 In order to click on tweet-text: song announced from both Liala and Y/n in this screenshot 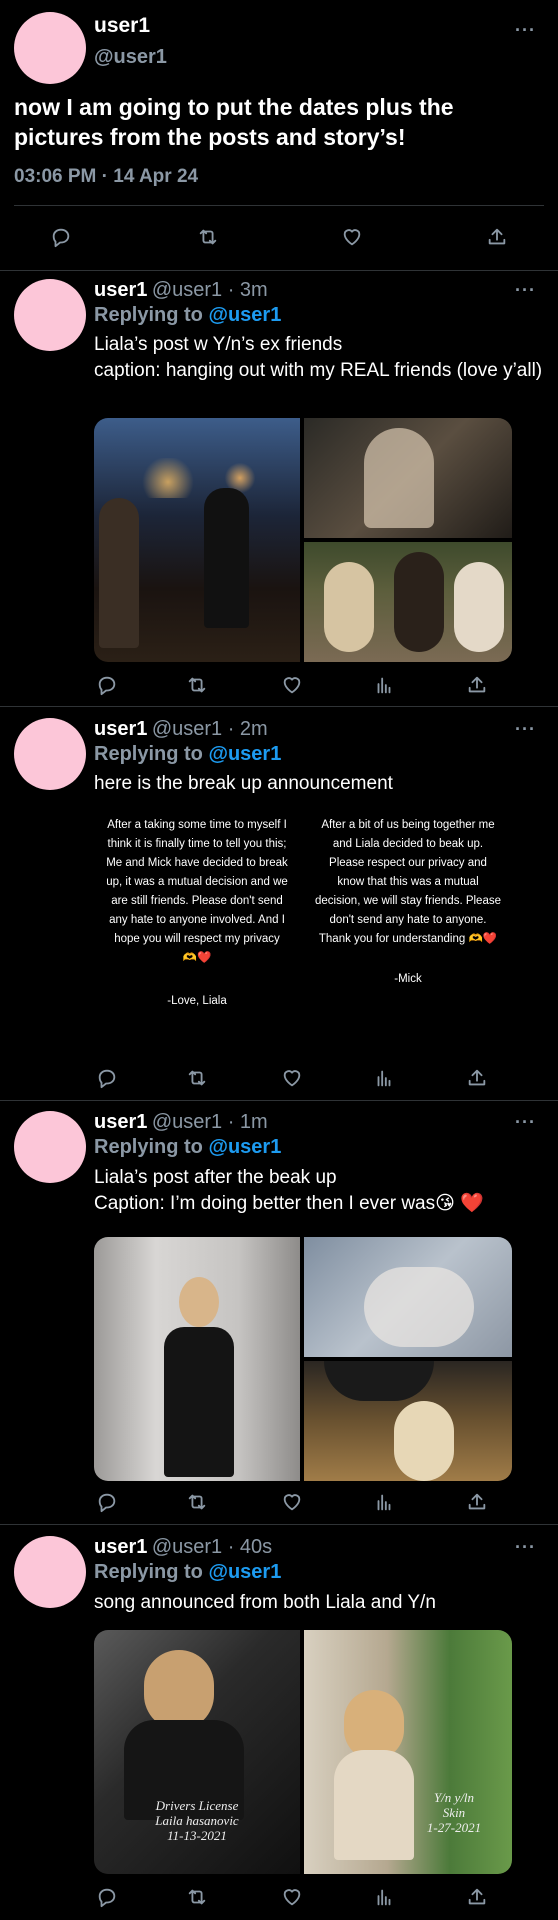, I will do `click(265, 1602)`.